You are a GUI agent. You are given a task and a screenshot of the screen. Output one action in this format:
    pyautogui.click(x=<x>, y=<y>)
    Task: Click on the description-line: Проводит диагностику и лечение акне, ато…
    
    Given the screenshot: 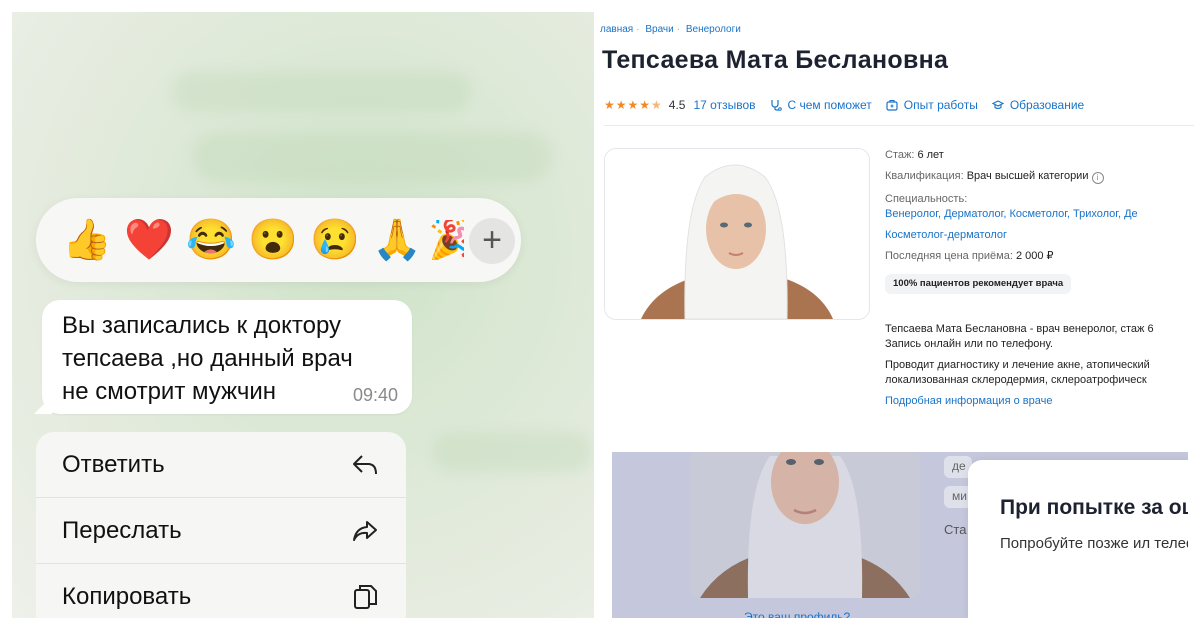 What is the action you would take?
    pyautogui.click(x=1017, y=365)
    